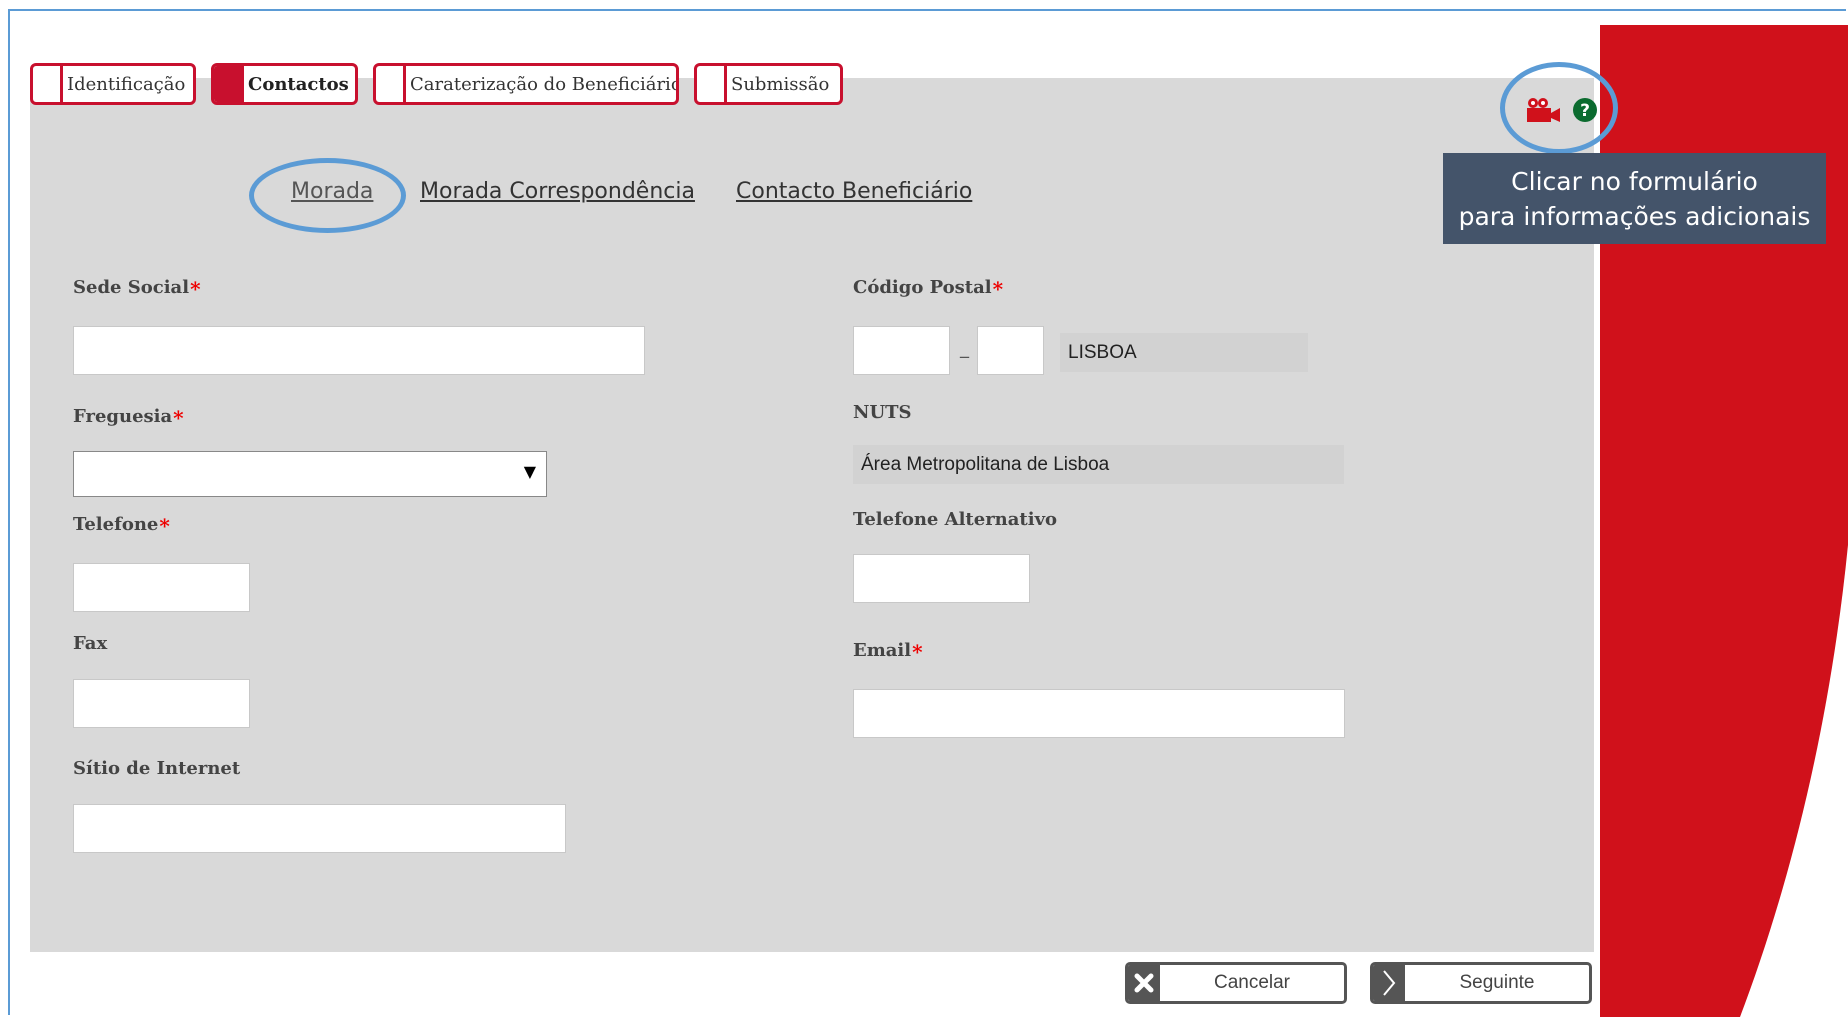 Image resolution: width=1848 pixels, height=1017 pixels. I want to click on next-button: Seguinte, so click(1481, 983).